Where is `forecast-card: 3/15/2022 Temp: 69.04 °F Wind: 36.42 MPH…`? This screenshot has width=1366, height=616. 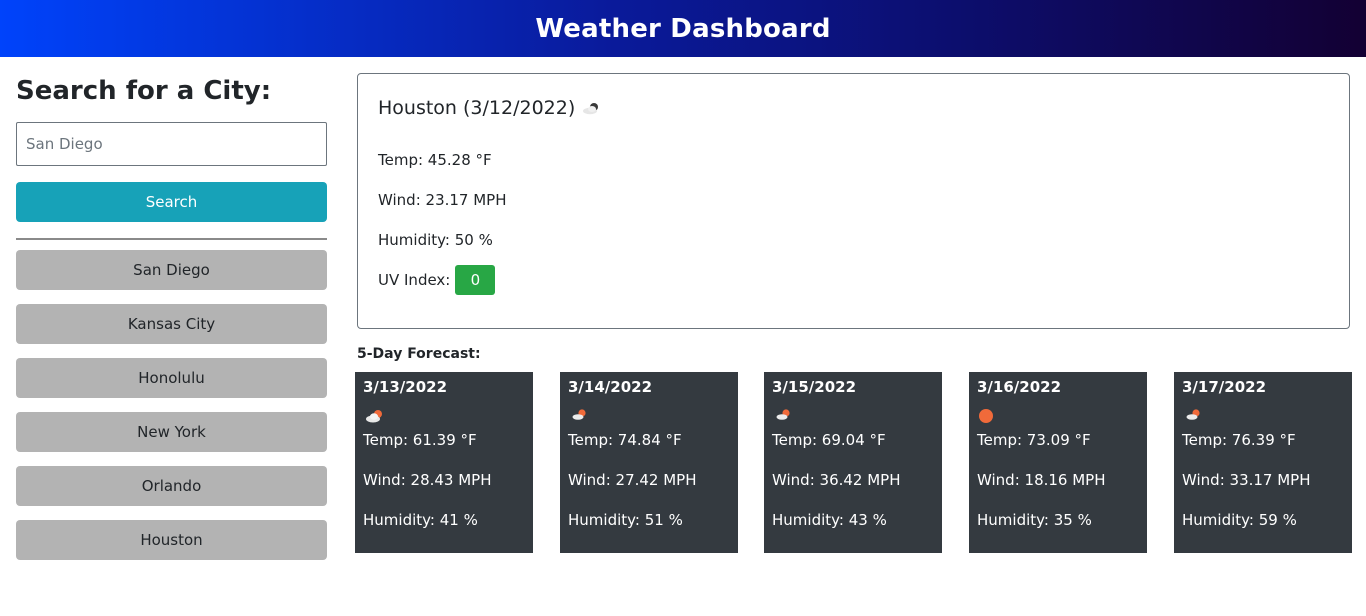
forecast-card: 3/15/2022 Temp: 69.04 °F Wind: 36.42 MPH… is located at coordinates (853, 462).